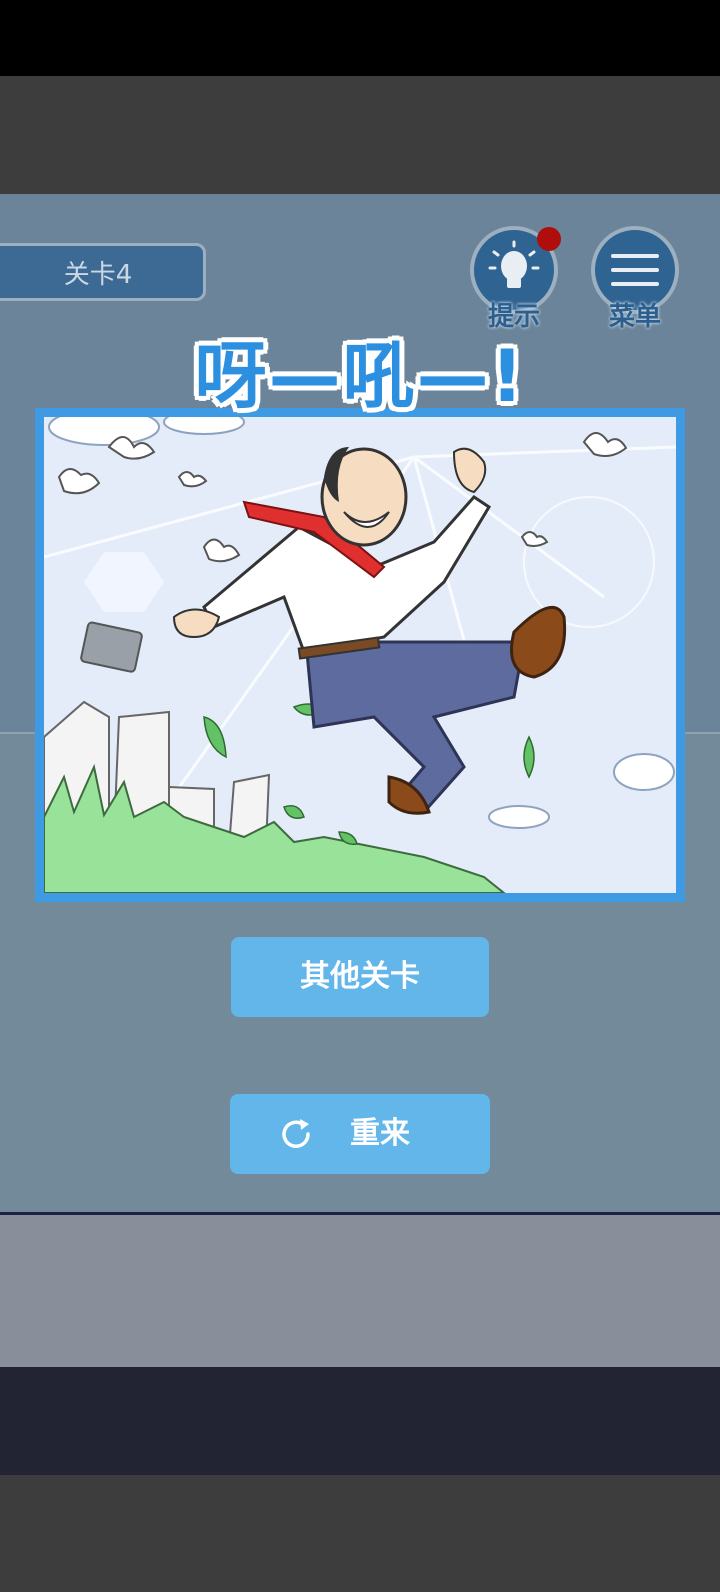 Image resolution: width=720 pixels, height=1592 pixels. Describe the element at coordinates (360, 1291) in the screenshot. I see `ad-area` at that location.